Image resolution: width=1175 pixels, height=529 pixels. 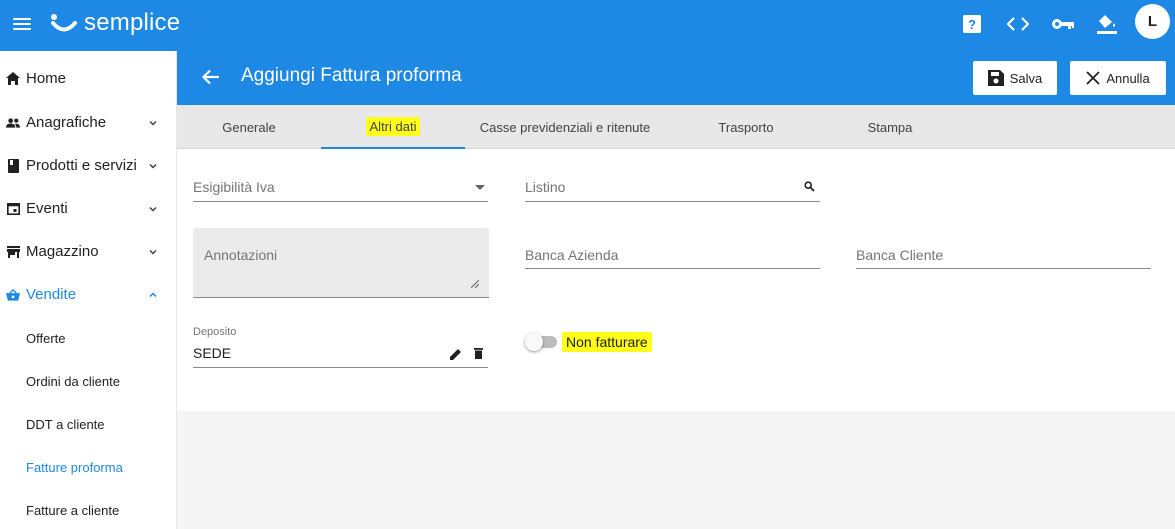 I want to click on user-avatar: L, so click(x=1152, y=21).